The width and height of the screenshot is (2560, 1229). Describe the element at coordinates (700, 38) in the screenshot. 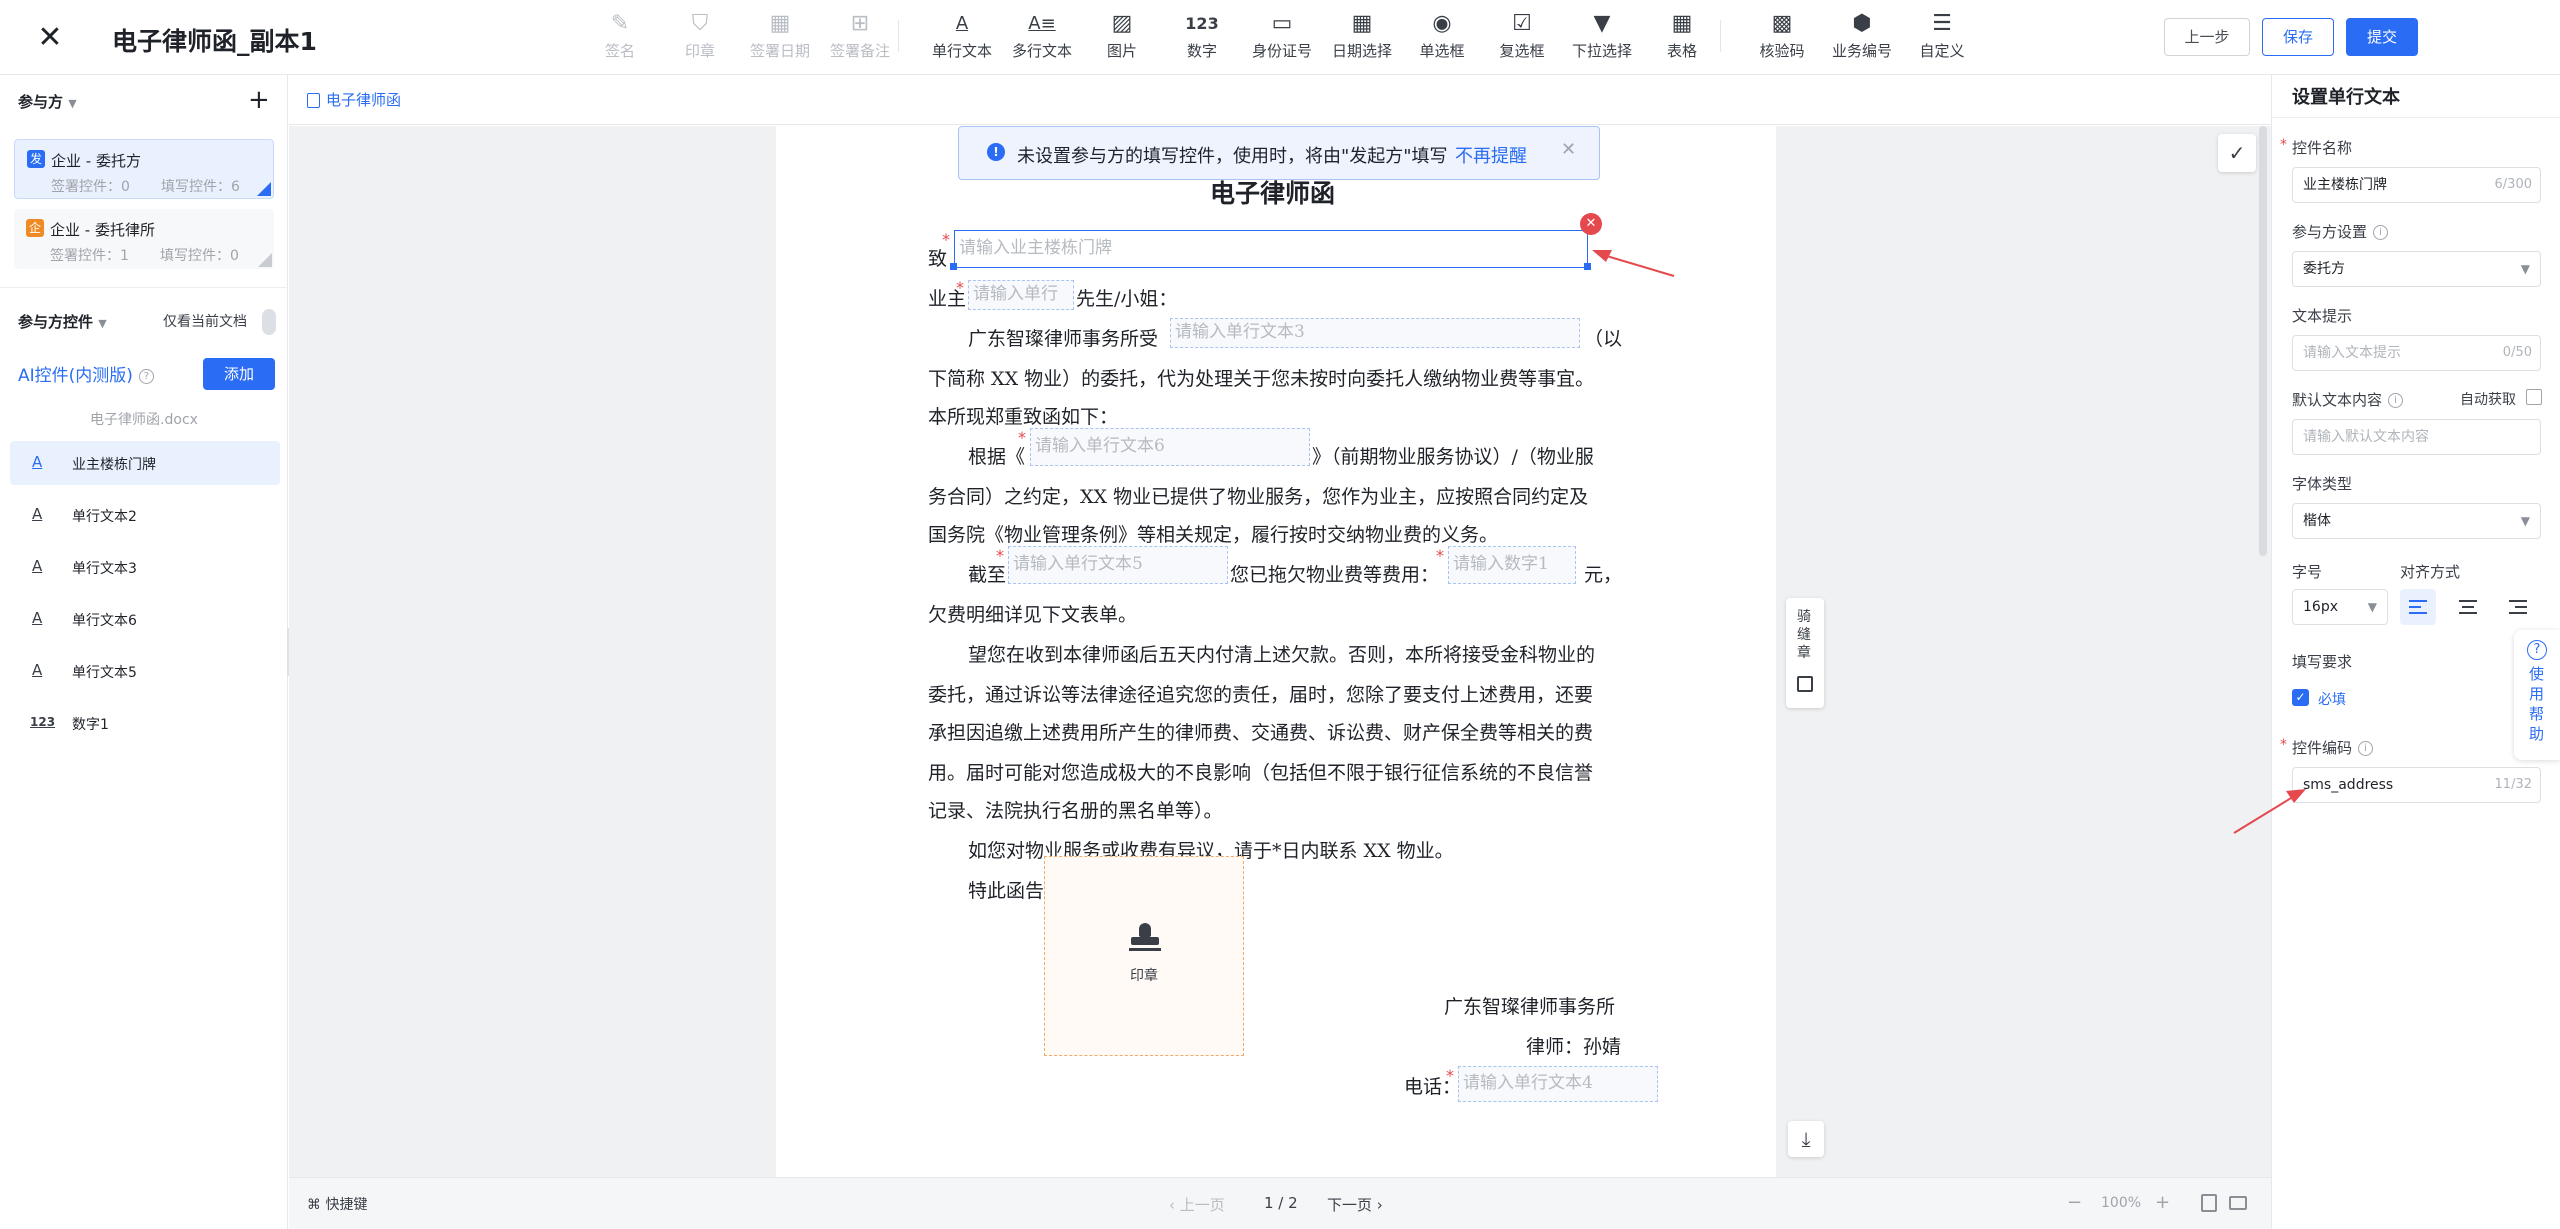

I see `tool-stamp: ⛉ 印章` at that location.